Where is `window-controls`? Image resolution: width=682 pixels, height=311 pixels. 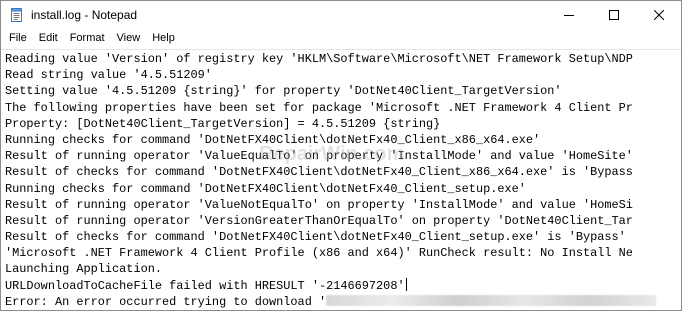
window-controls is located at coordinates (613, 15).